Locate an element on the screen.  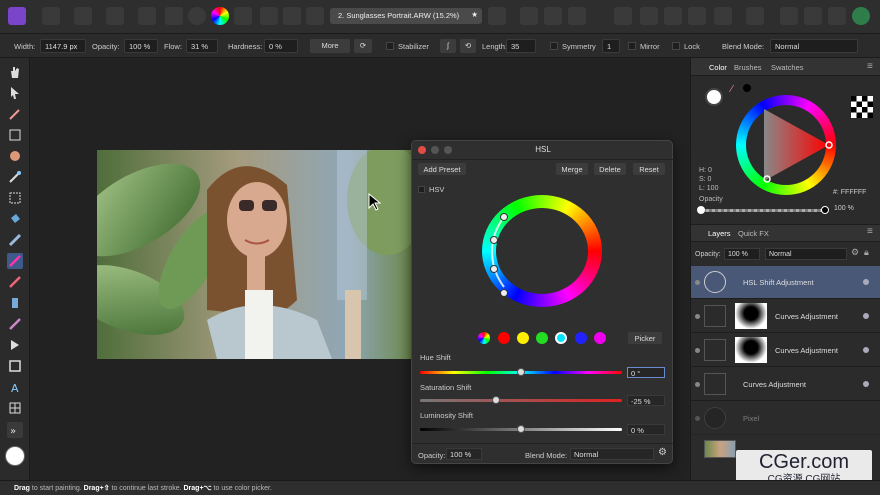
document-tab: 2. Sunglasses Portrait.ARW (15.2%) ★ is located at coordinates (406, 16).